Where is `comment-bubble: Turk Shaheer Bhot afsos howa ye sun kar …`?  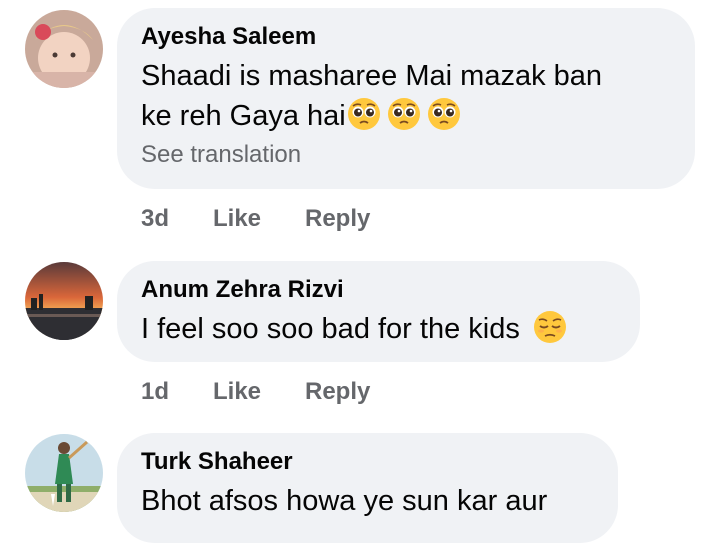
comment-bubble: Turk Shaheer Bhot afsos howa ye sun kar … is located at coordinates (367, 488).